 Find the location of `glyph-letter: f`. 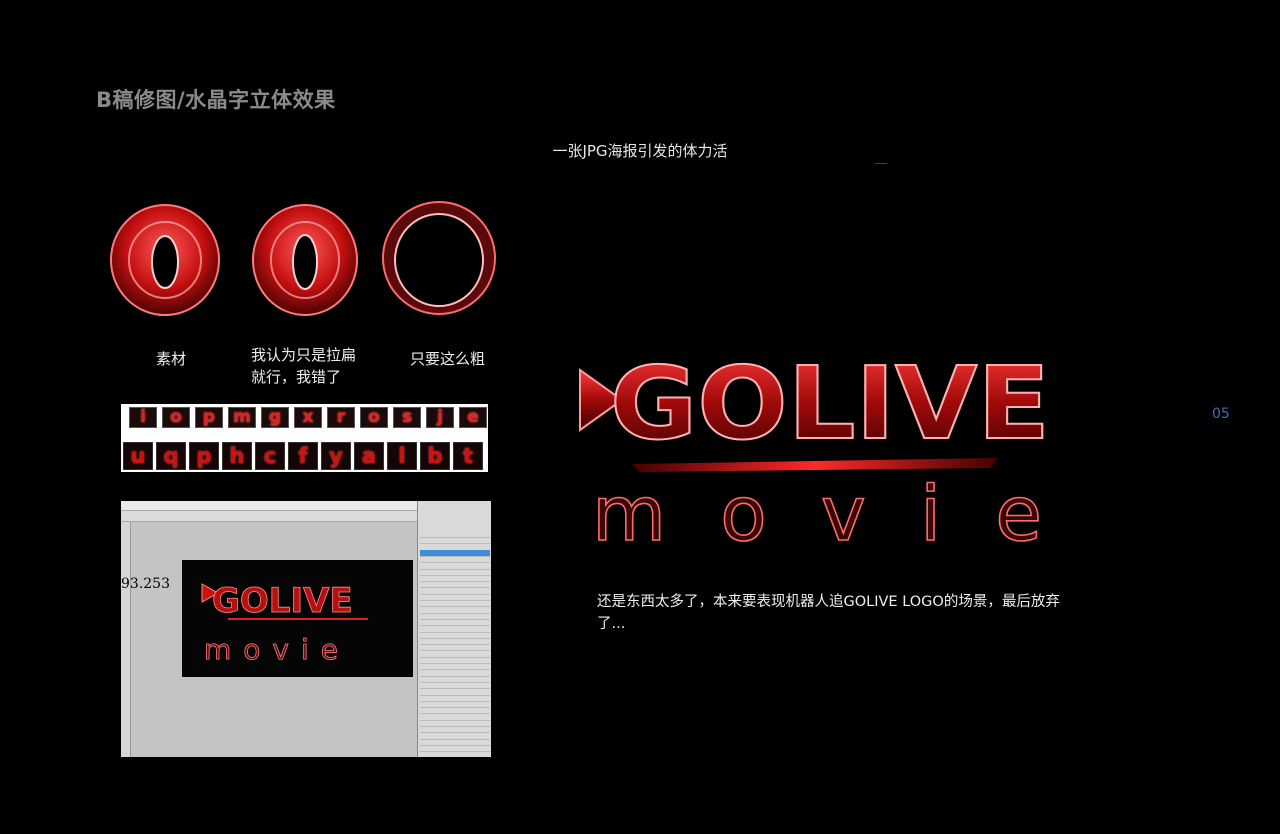

glyph-letter: f is located at coordinates (303, 456).